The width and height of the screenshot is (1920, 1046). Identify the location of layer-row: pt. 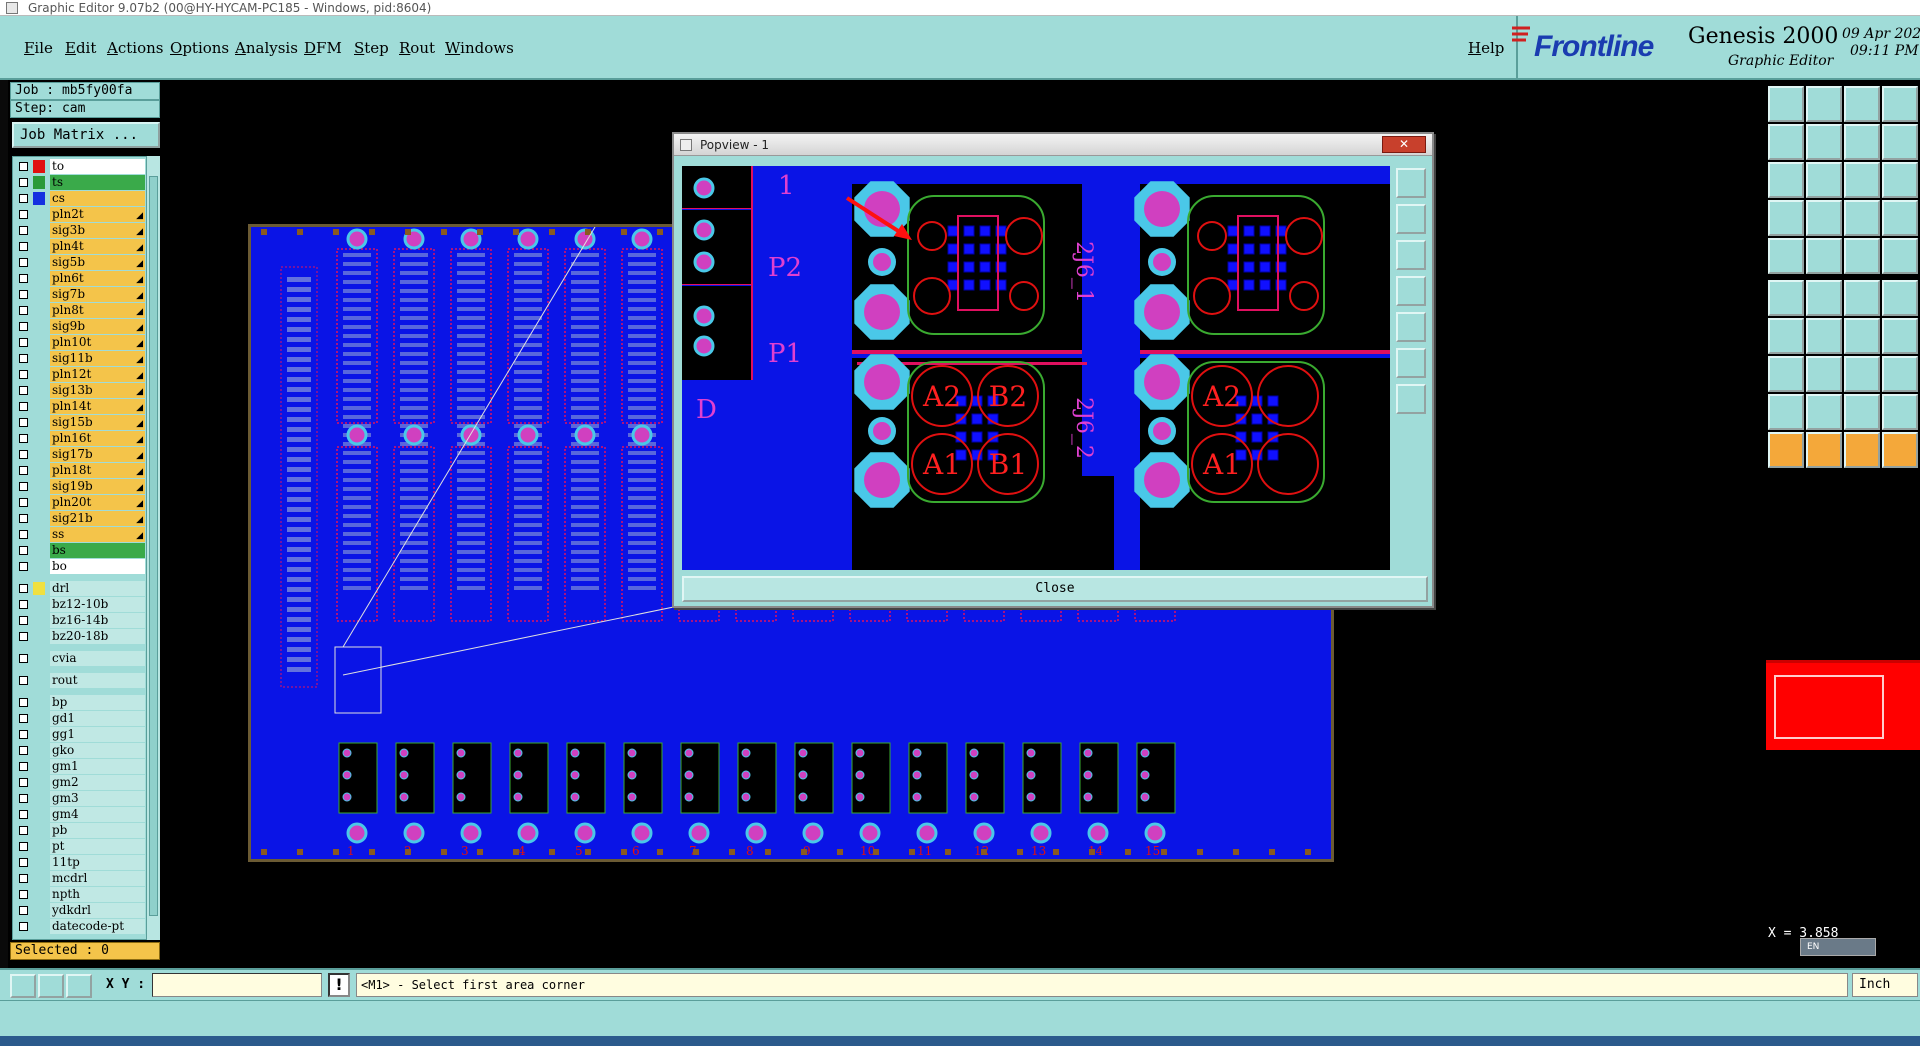
(79, 846).